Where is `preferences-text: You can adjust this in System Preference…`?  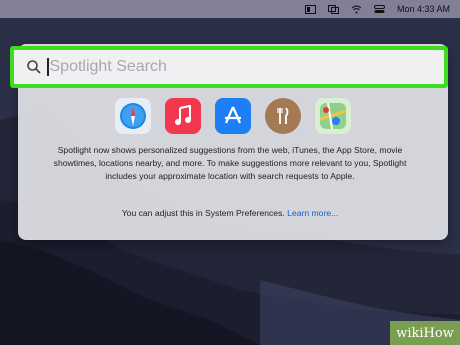 preferences-text: You can adjust this in System Preference… is located at coordinates (204, 213).